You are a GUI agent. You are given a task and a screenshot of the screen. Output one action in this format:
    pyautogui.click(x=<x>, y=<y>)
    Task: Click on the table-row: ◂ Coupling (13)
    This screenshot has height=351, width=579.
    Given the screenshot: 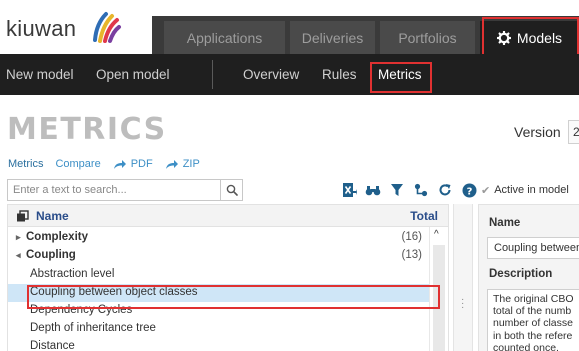 What is the action you would take?
    pyautogui.click(x=228, y=256)
    